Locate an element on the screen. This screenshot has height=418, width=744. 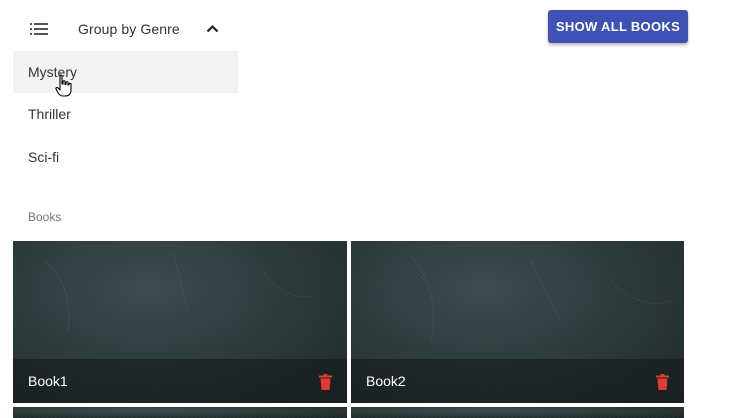
tile-title-bar: Book1 is located at coordinates (180, 381).